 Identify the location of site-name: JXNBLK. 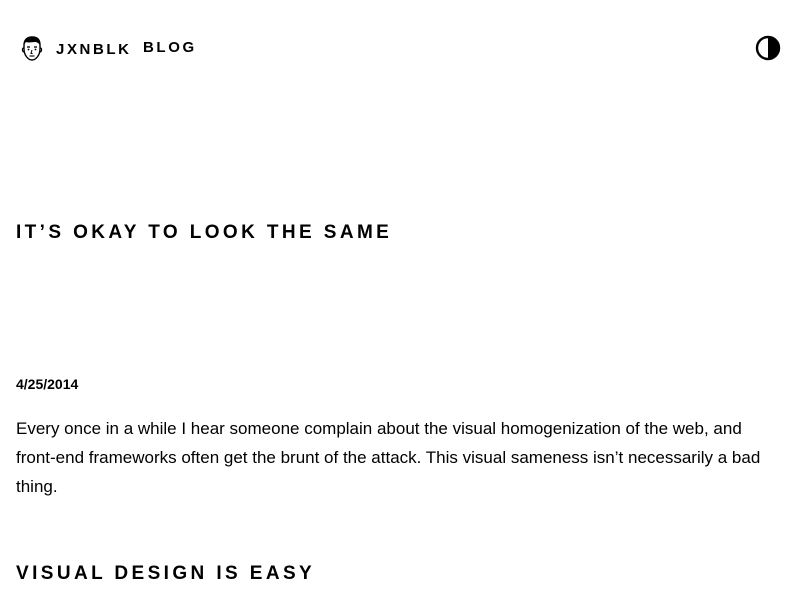
(94, 49).